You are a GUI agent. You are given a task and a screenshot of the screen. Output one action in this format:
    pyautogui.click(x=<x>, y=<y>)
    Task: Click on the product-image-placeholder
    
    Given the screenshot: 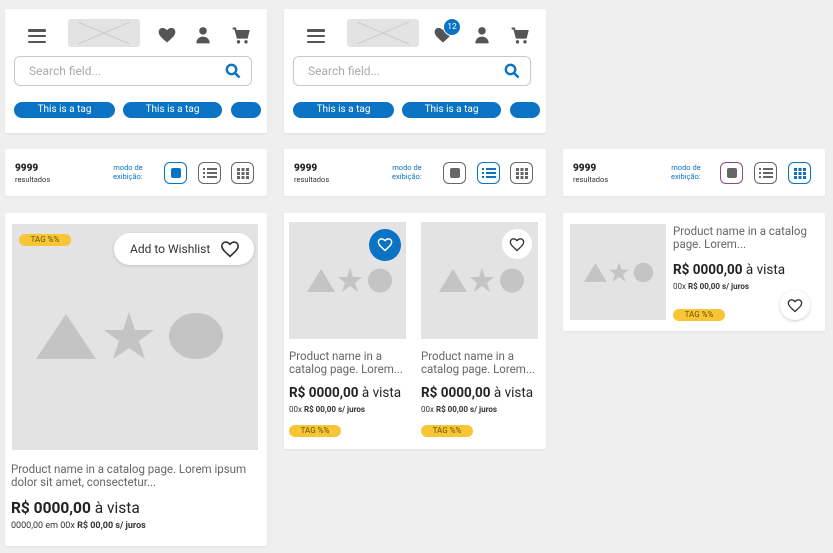 What is the action you would take?
    pyautogui.click(x=618, y=272)
    